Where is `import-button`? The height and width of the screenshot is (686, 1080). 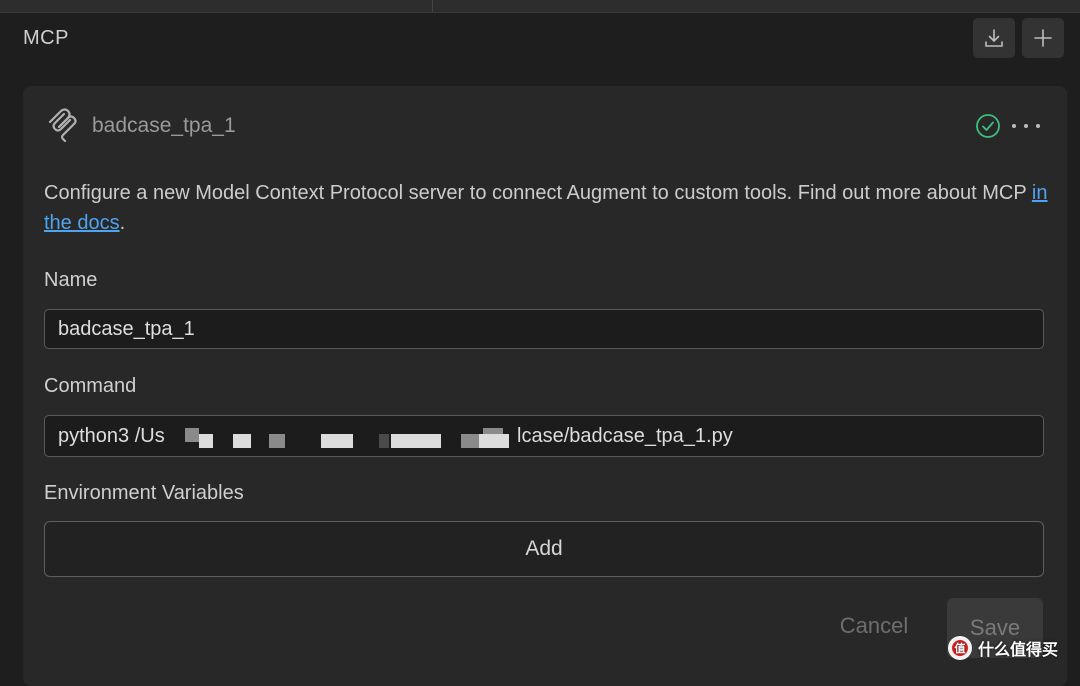
import-button is located at coordinates (994, 38).